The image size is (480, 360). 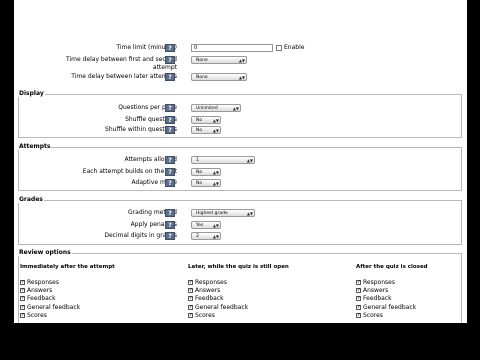 I want to click on delay-later-value: None, so click(x=202, y=77).